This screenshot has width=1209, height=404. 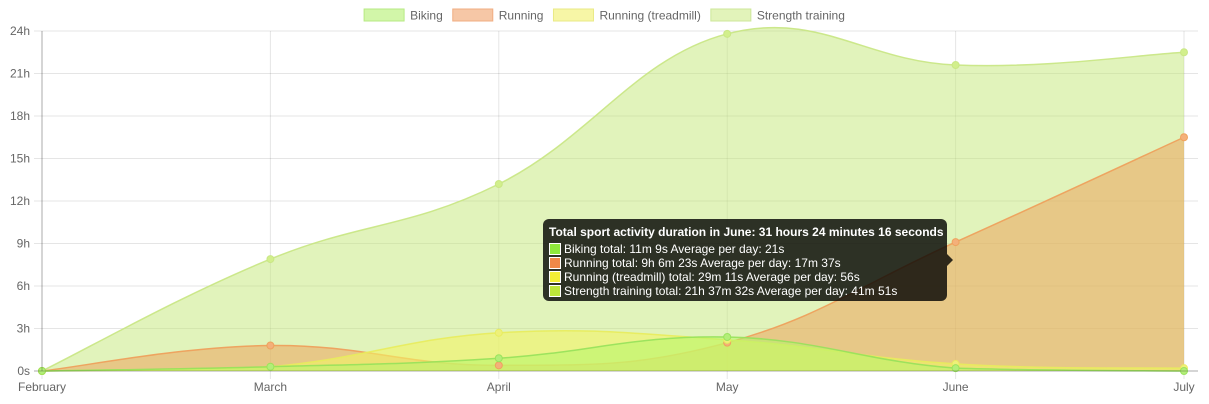 I want to click on y-tick-label: 0s, so click(x=23, y=371).